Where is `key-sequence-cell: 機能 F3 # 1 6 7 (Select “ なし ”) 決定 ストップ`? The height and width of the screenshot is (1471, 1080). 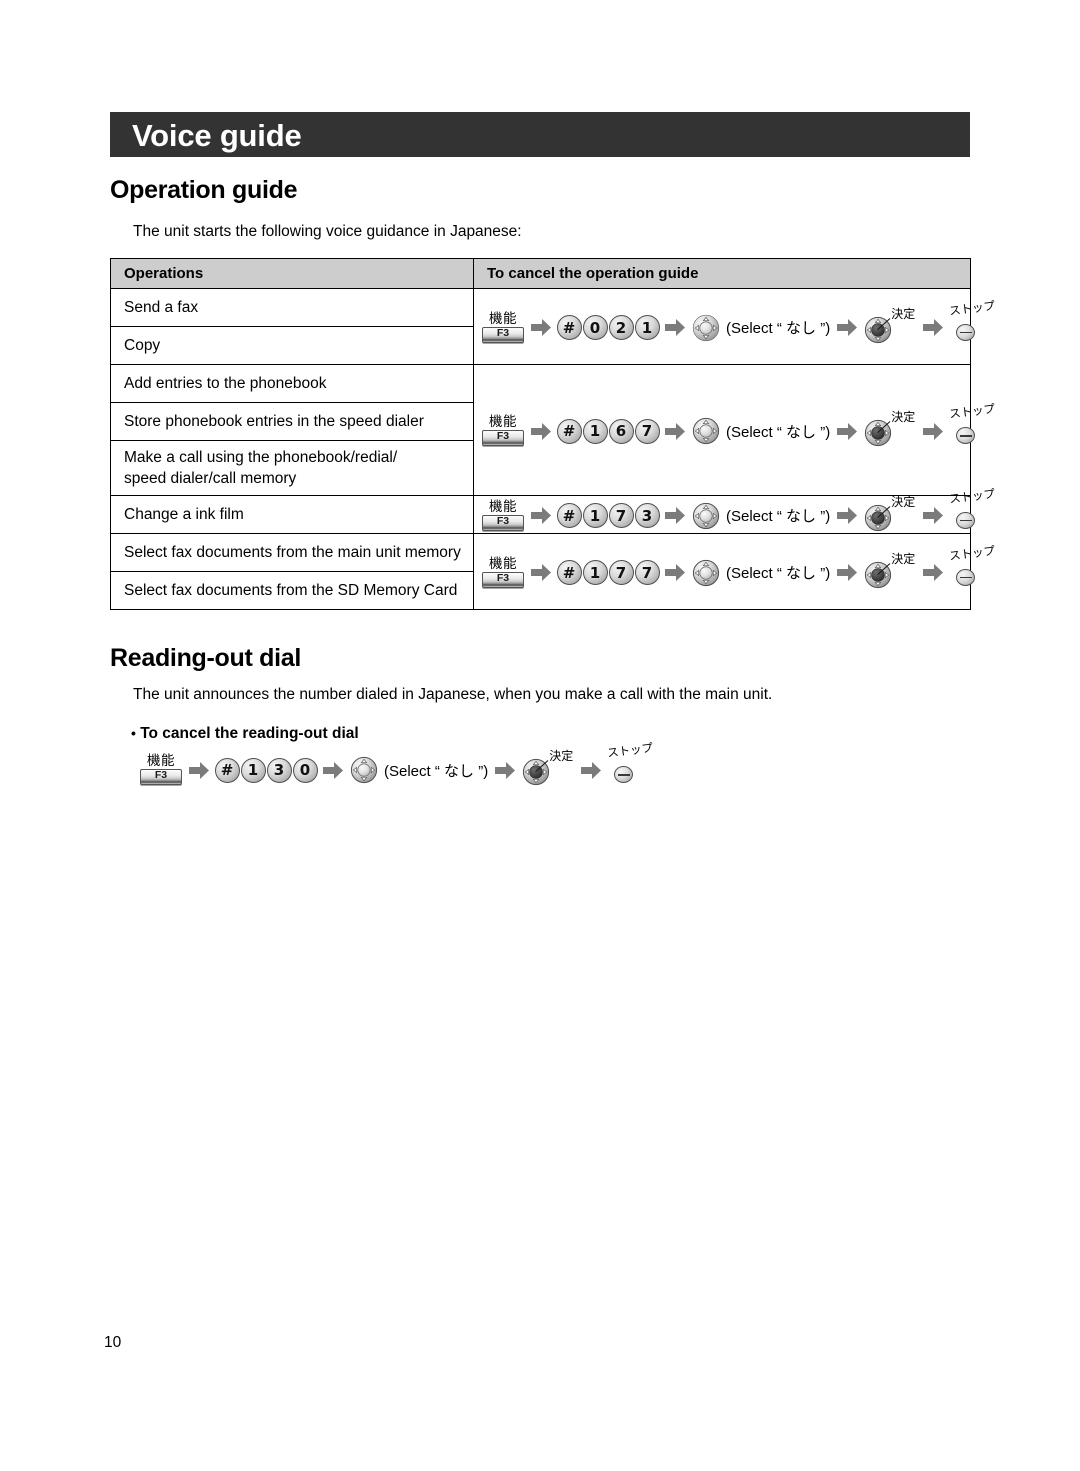 key-sequence-cell: 機能 F3 # 1 6 7 (Select “ なし ”) 決定 ストップ is located at coordinates (734, 430).